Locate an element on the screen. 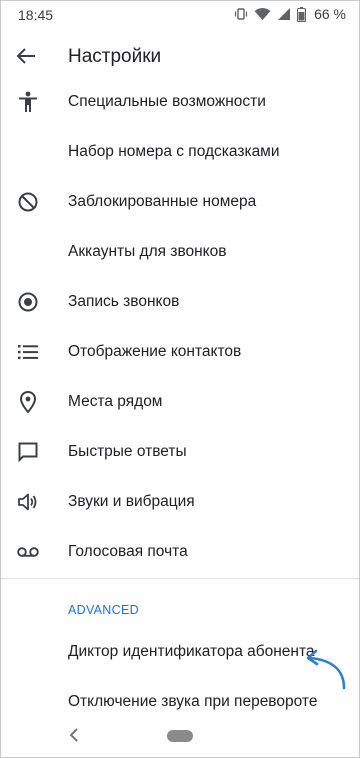 The width and height of the screenshot is (360, 758). wifi-icon is located at coordinates (262, 14).